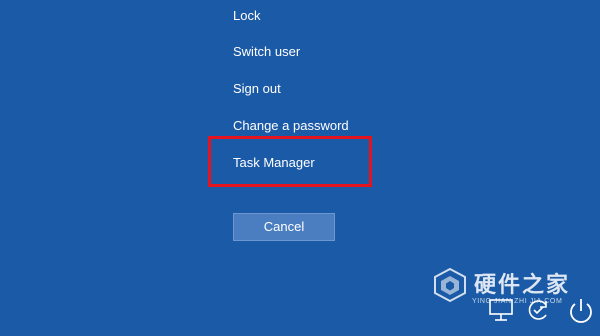  What do you see at coordinates (284, 227) in the screenshot?
I see `cancel-button: Cancel` at bounding box center [284, 227].